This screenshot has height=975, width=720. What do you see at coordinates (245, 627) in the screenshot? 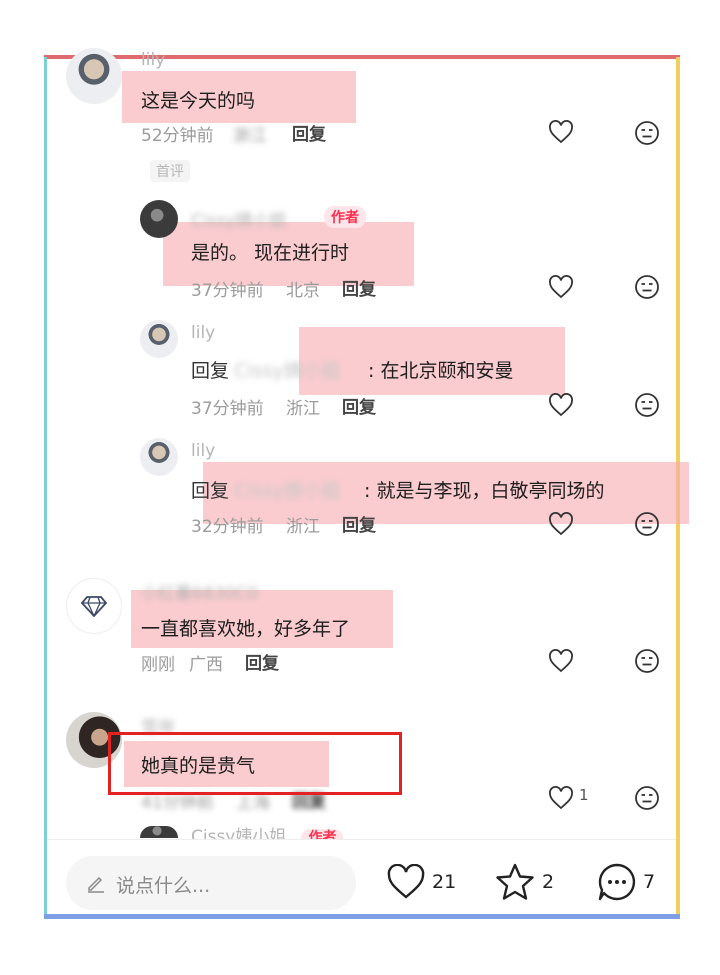
I see `comment-text: 一直都喜欢她，好多年了` at bounding box center [245, 627].